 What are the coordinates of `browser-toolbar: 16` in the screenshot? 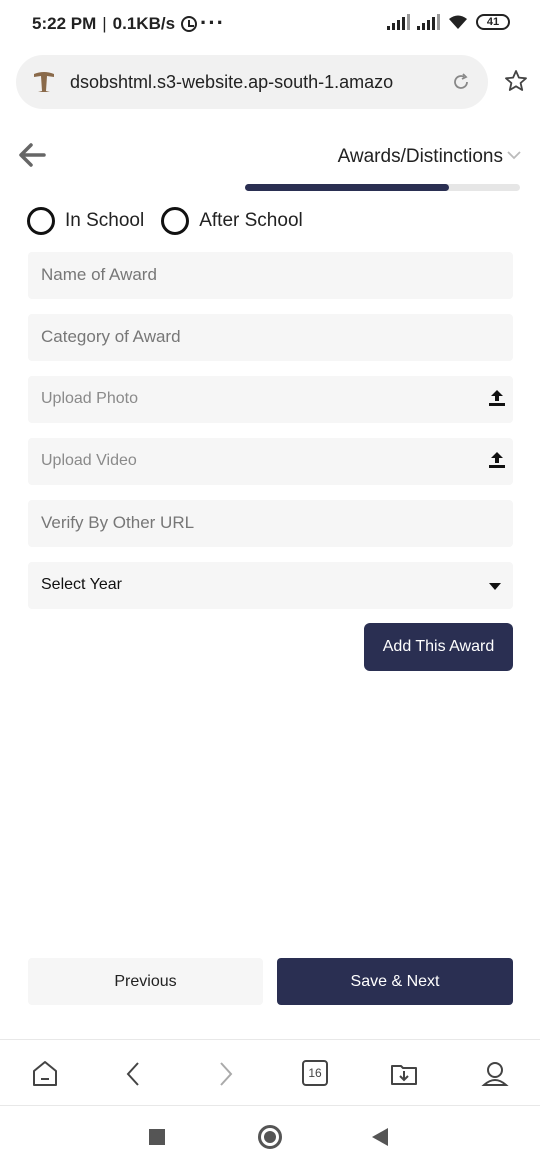 It's located at (270, 1072).